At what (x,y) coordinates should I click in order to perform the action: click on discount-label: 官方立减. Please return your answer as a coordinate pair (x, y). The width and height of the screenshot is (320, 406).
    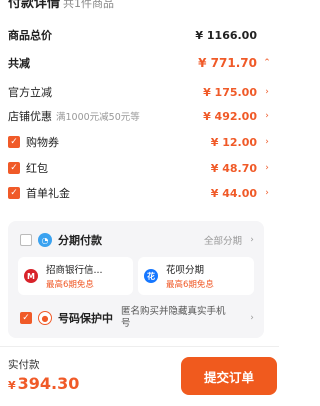
    Looking at the image, I should click on (30, 92).